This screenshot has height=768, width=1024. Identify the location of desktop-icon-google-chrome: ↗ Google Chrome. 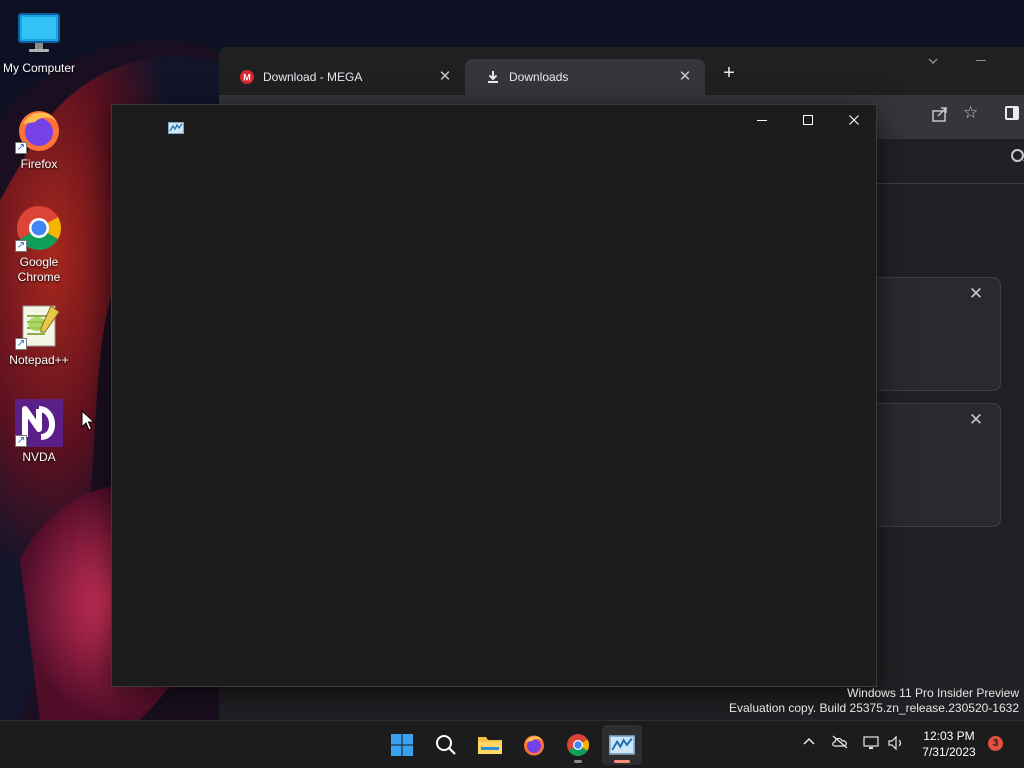
(39, 244).